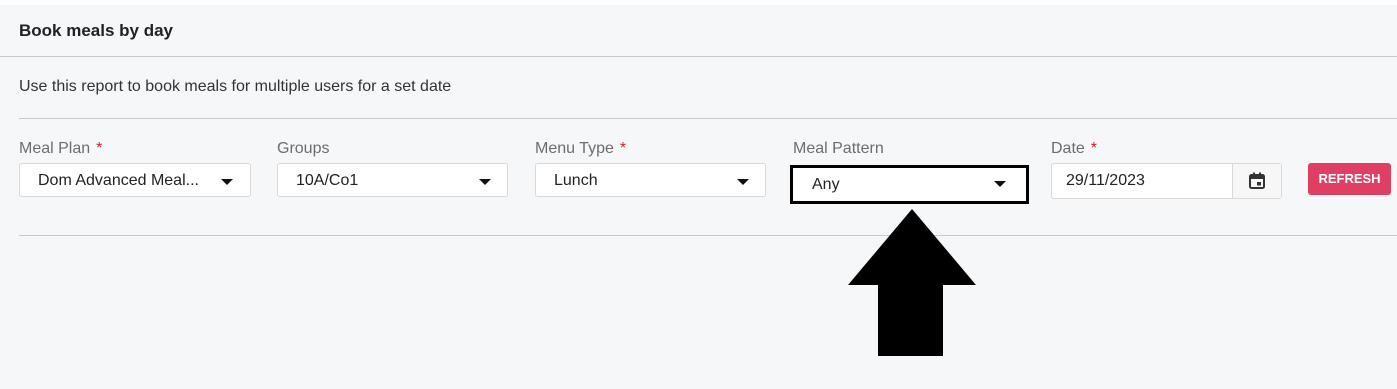 This screenshot has width=1397, height=389. What do you see at coordinates (1349, 179) in the screenshot?
I see `refresh-button: REFRESH` at bounding box center [1349, 179].